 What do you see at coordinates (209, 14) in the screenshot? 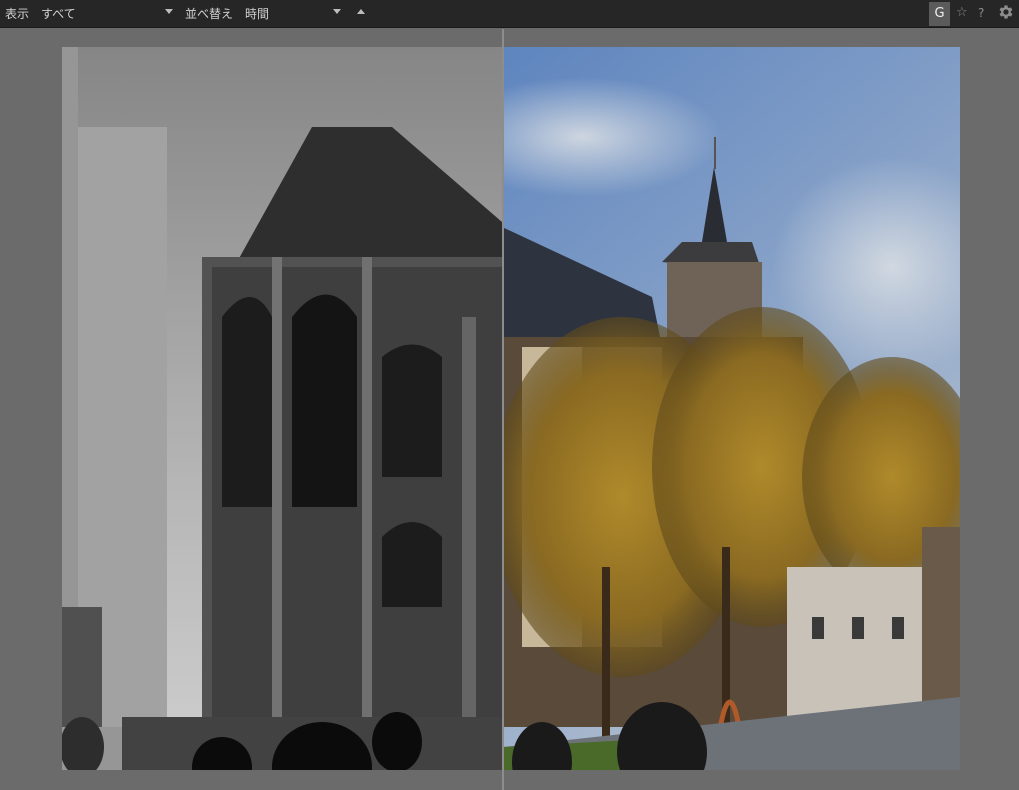
I see `sort-label: 並べ替え` at bounding box center [209, 14].